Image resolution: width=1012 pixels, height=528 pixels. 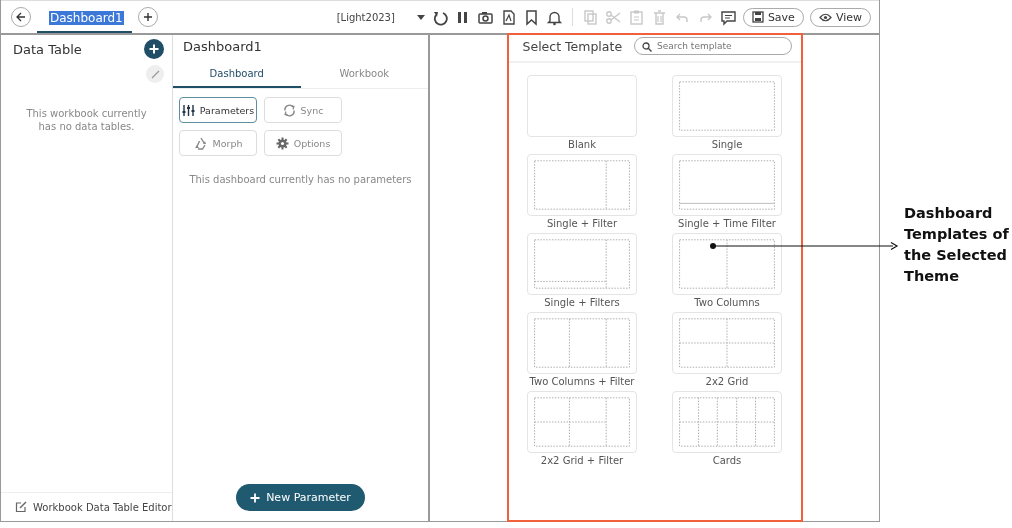 What do you see at coordinates (840, 17) in the screenshot?
I see `view-button: View` at bounding box center [840, 17].